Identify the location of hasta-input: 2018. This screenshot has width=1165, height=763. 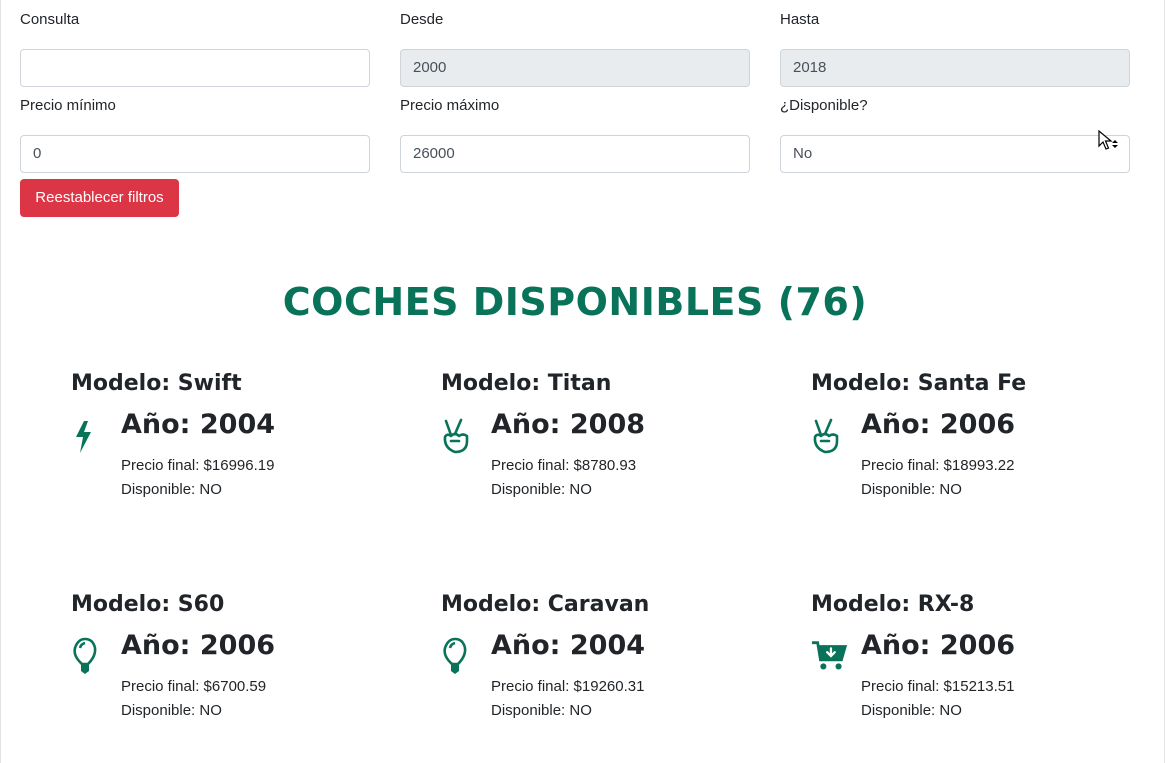
(955, 68).